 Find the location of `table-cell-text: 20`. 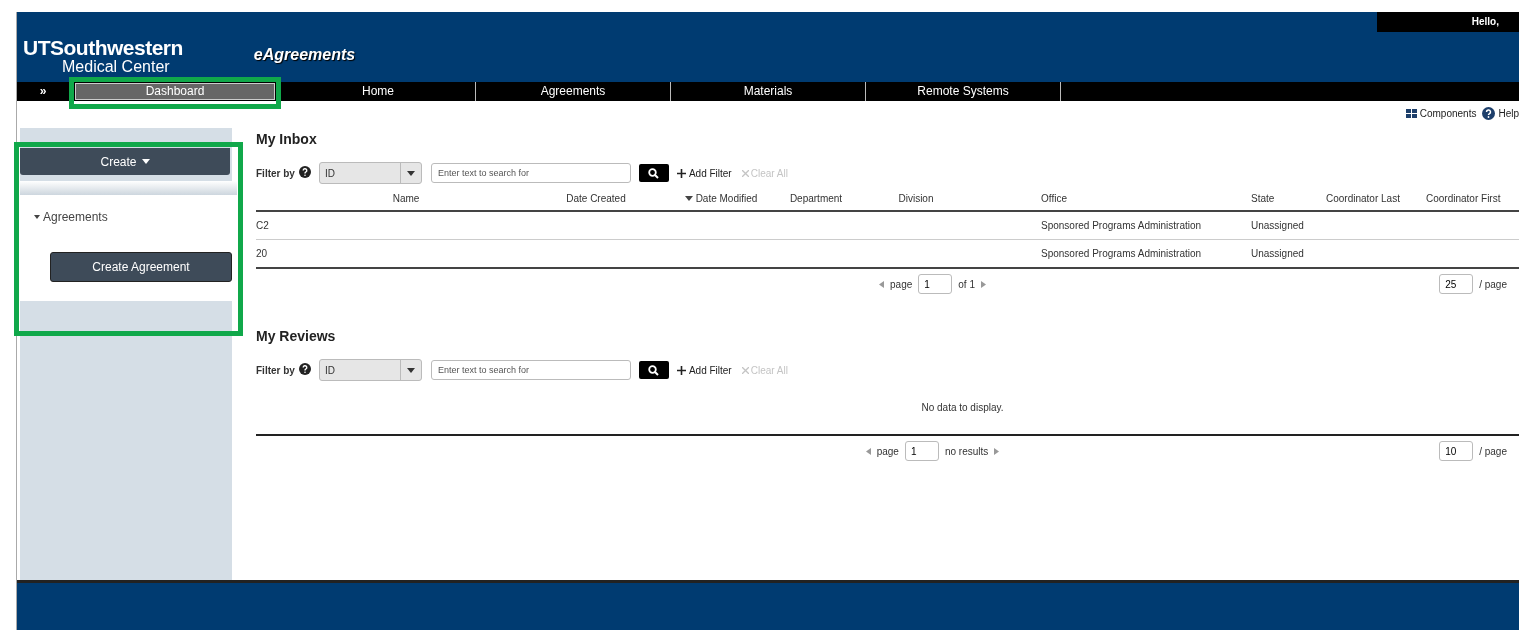

table-cell-text: 20 is located at coordinates (262, 254).